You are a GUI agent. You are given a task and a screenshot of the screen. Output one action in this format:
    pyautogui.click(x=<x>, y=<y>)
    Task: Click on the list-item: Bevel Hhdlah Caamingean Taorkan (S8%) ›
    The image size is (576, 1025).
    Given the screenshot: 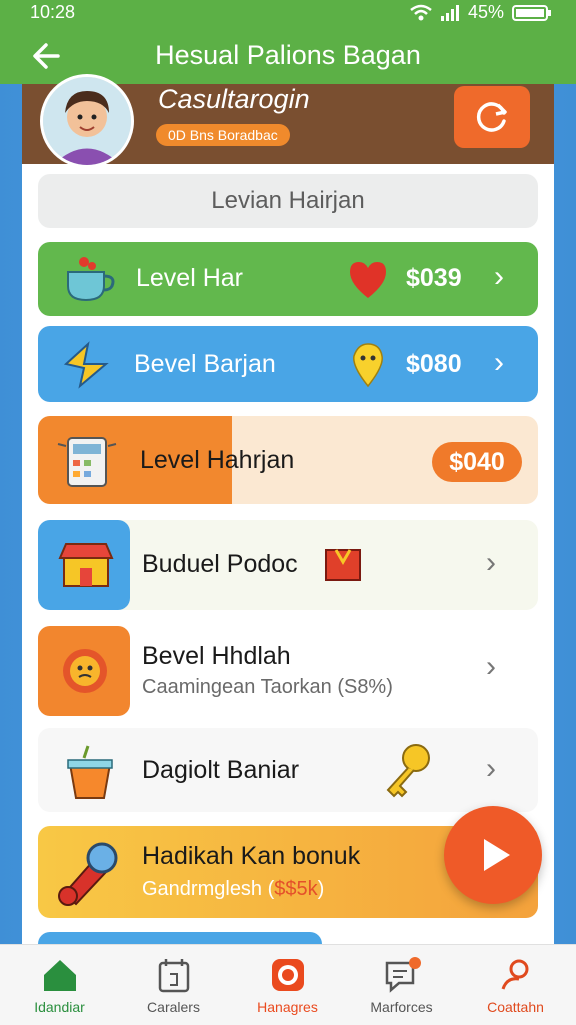 What is the action you would take?
    pyautogui.click(x=288, y=670)
    